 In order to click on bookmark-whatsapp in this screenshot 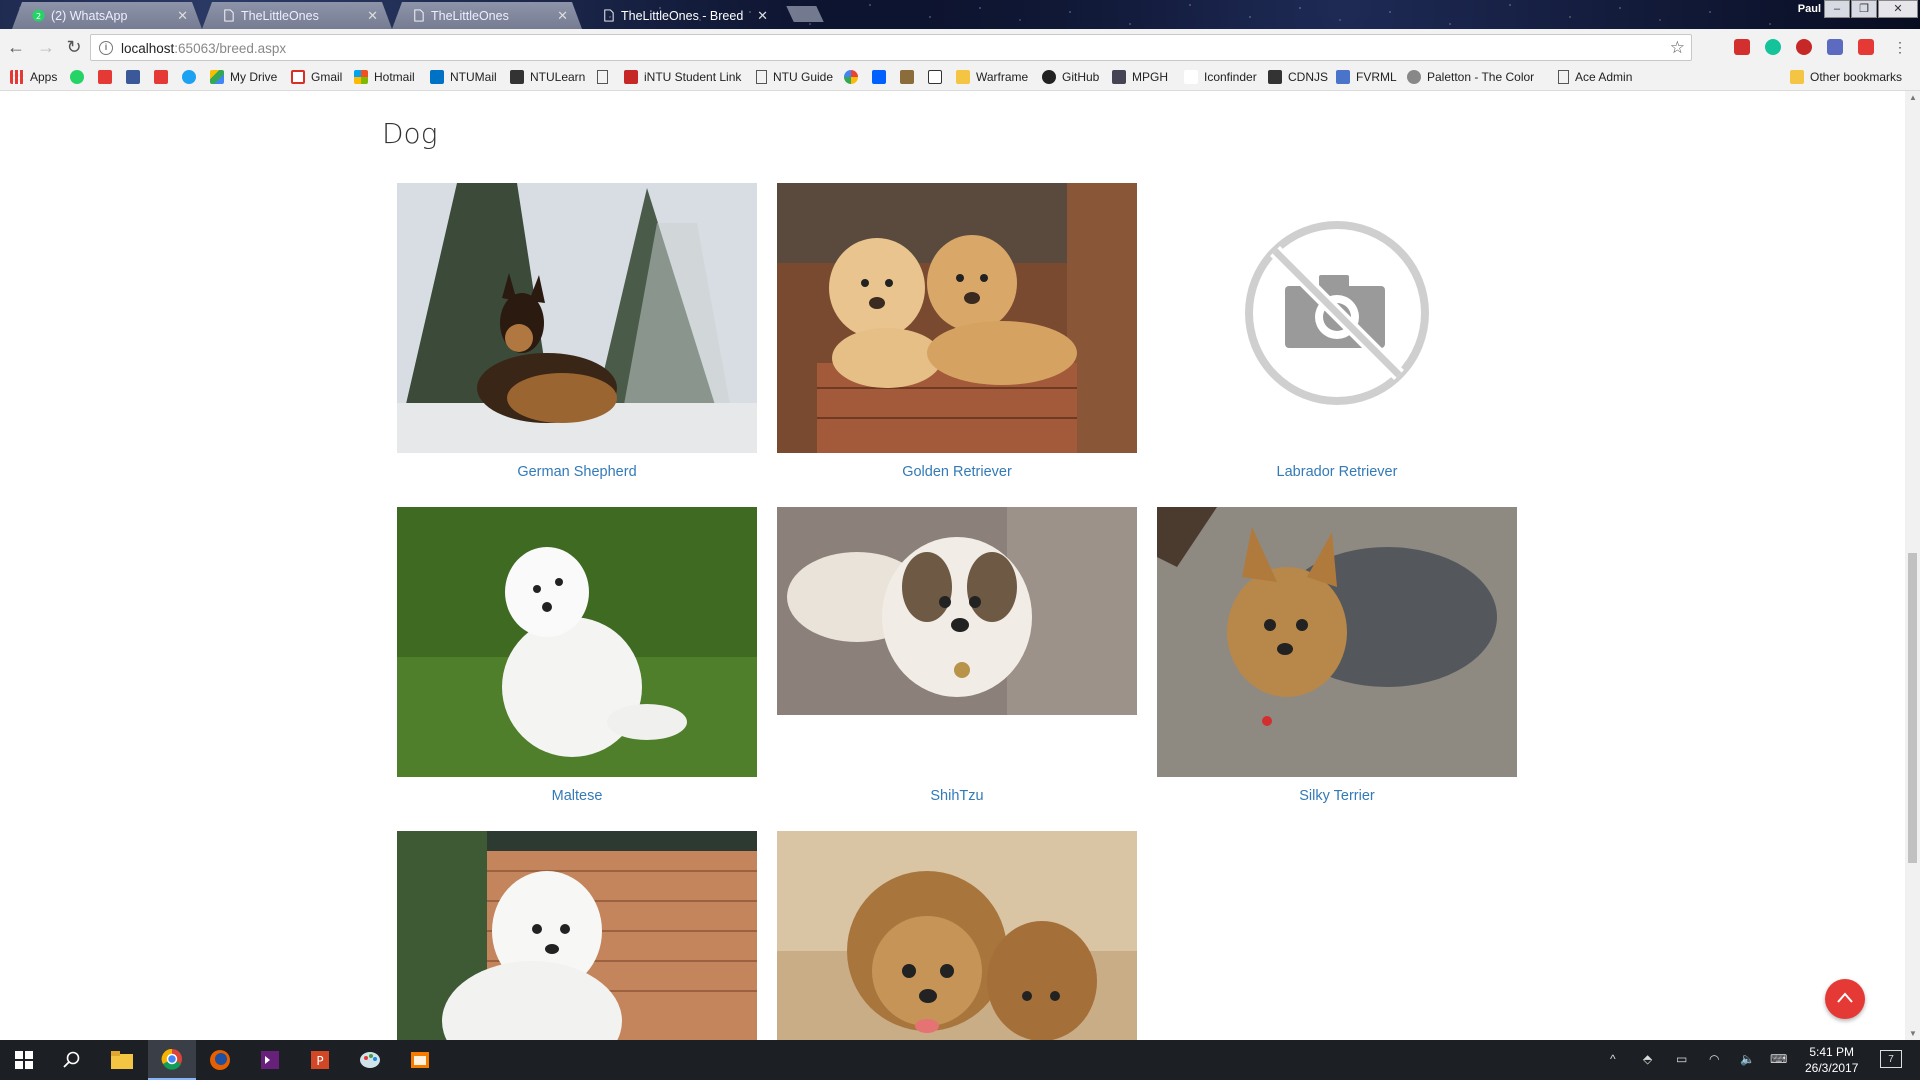, I will do `click(80, 77)`.